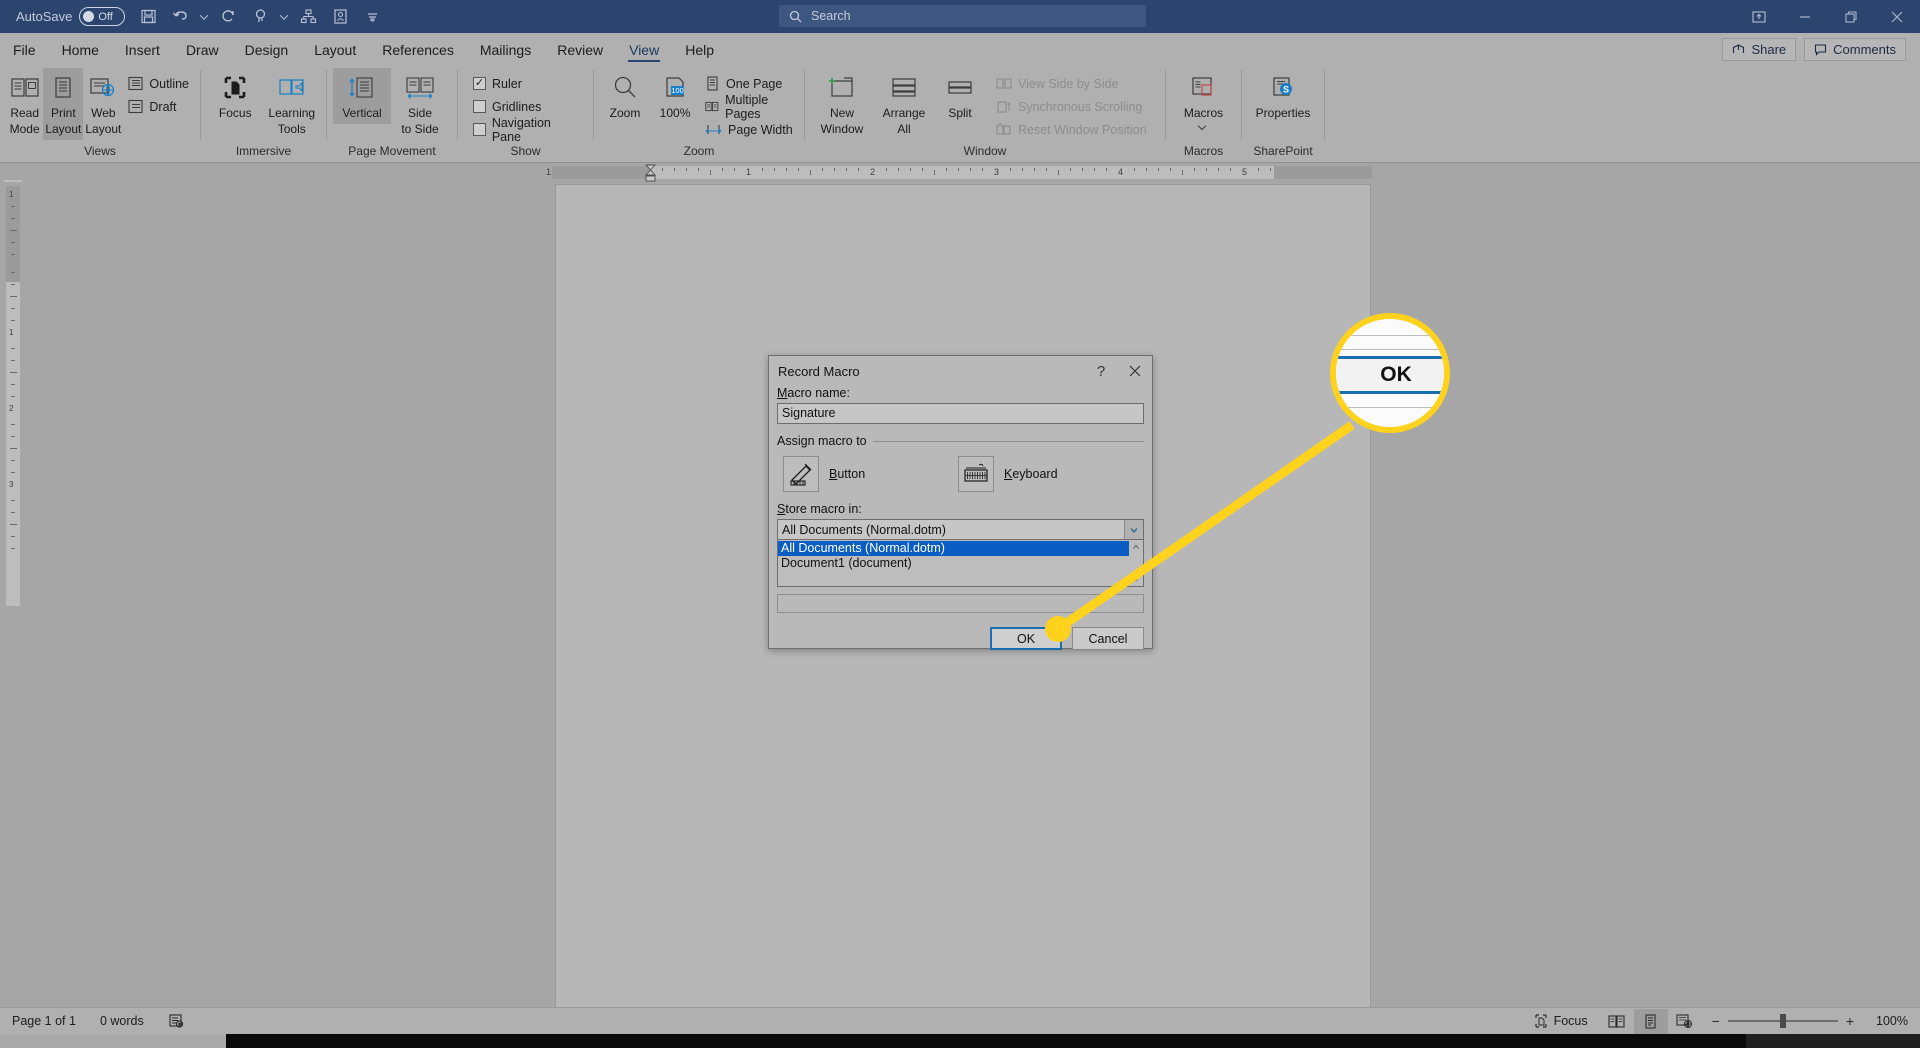 The width and height of the screenshot is (1920, 1048). I want to click on side-to-side-icon, so click(420, 88).